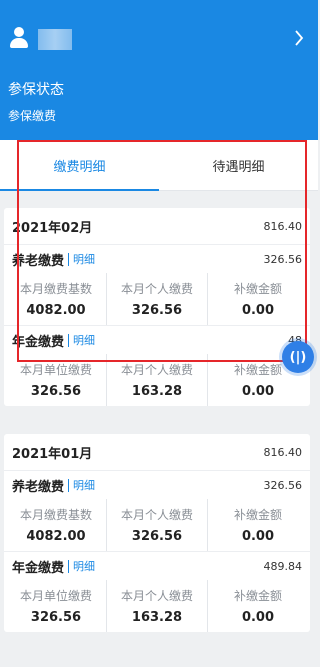 The height and width of the screenshot is (667, 320). I want to click on month-header: 2021年01月 816.40, so click(157, 452).